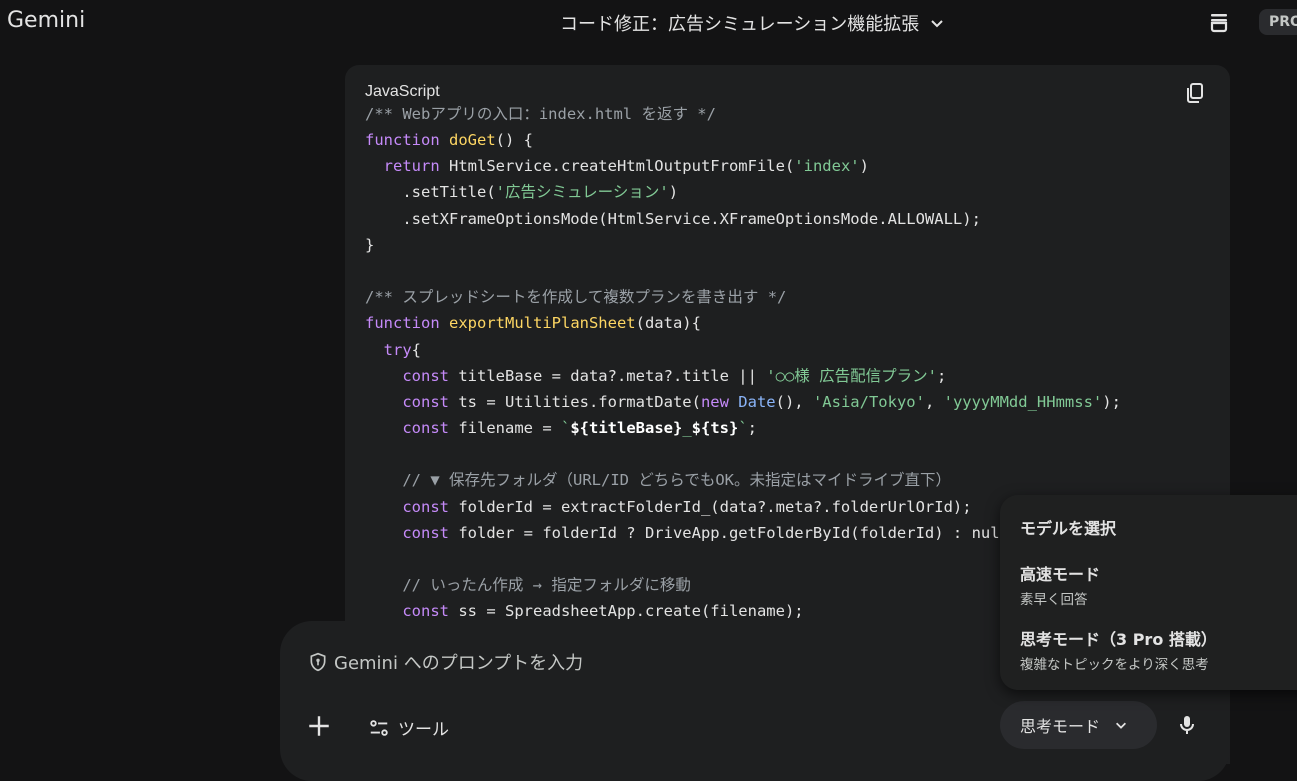 This screenshot has height=781, width=1297. What do you see at coordinates (397, 349) in the screenshot?
I see `code-token: try` at bounding box center [397, 349].